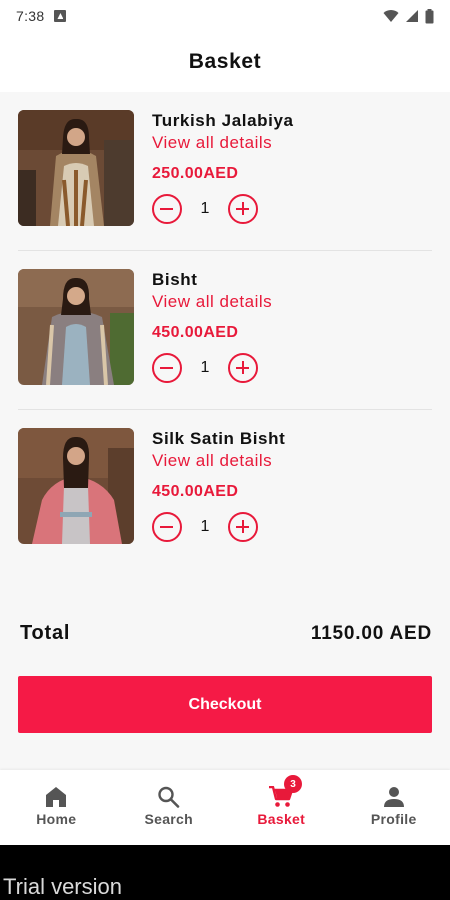 Image resolution: width=450 pixels, height=900 pixels. Describe the element at coordinates (56, 807) in the screenshot. I see `nav-item-home: Home` at that location.